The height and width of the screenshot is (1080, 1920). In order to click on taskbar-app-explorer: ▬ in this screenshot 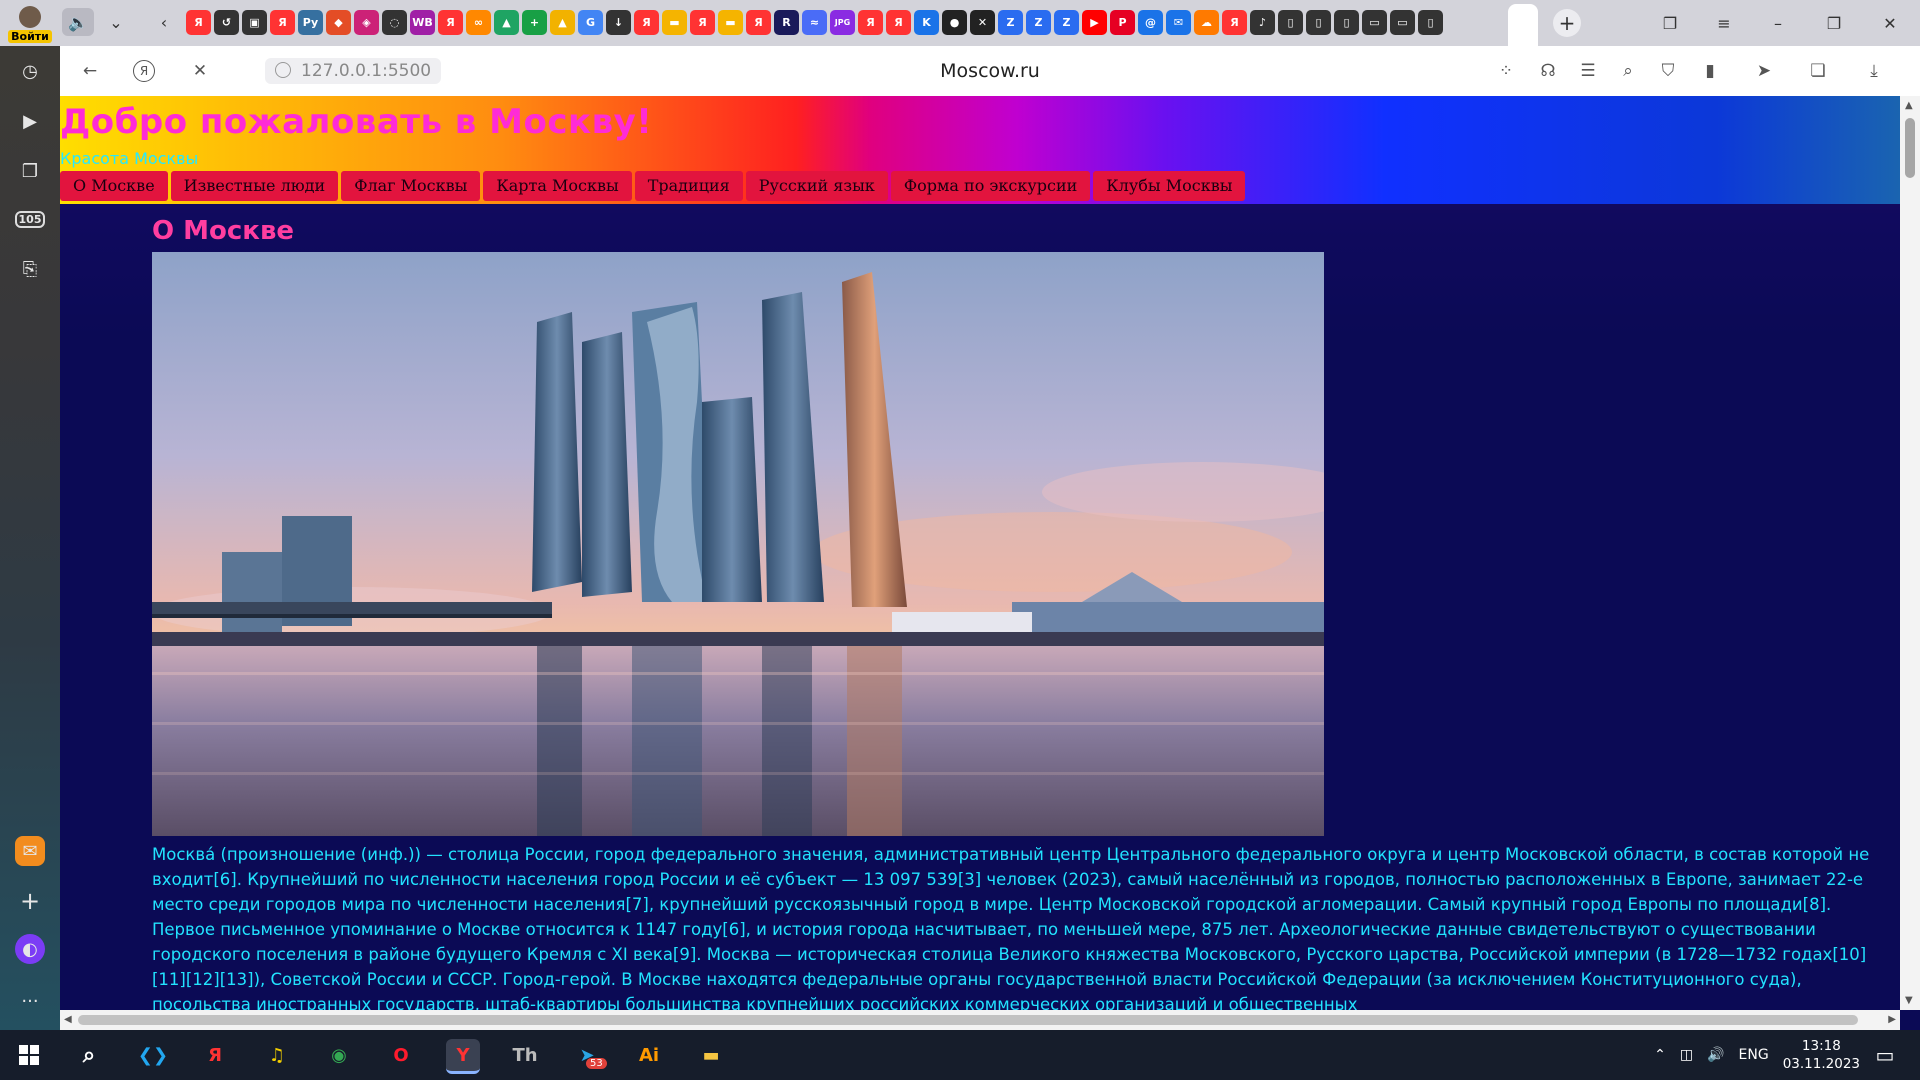, I will do `click(711, 1055)`.